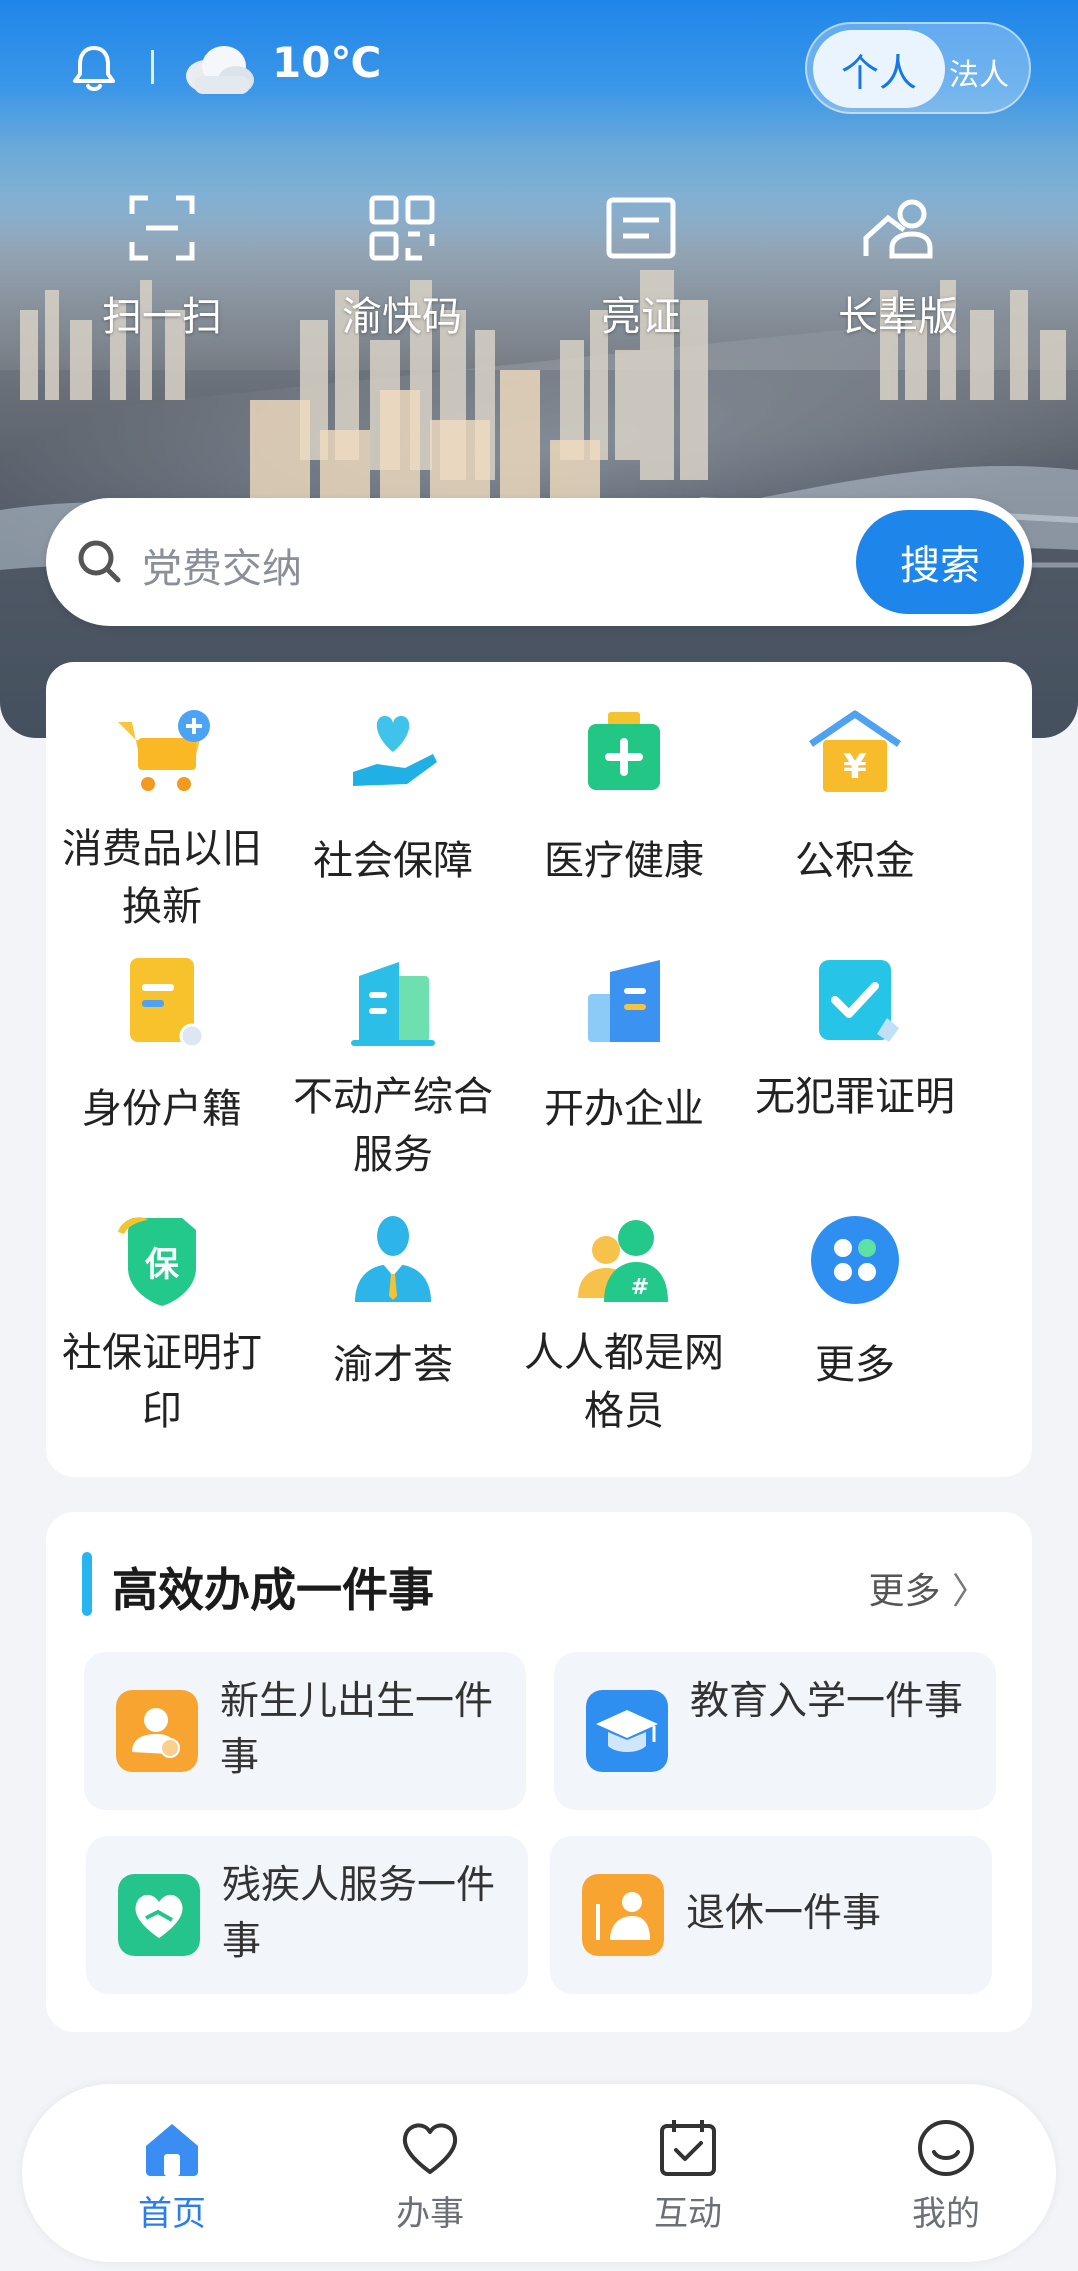  I want to click on efficient-item-label: 教育入学一件事, so click(827, 1701).